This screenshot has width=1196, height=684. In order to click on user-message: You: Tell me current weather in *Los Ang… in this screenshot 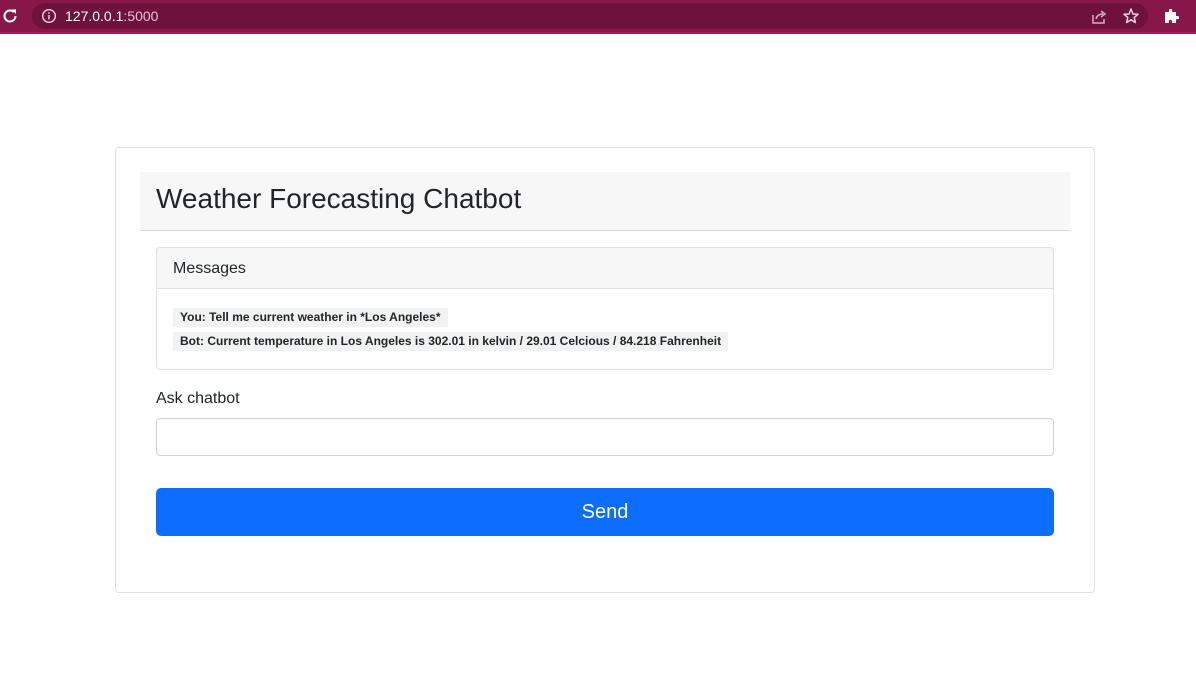, I will do `click(310, 317)`.